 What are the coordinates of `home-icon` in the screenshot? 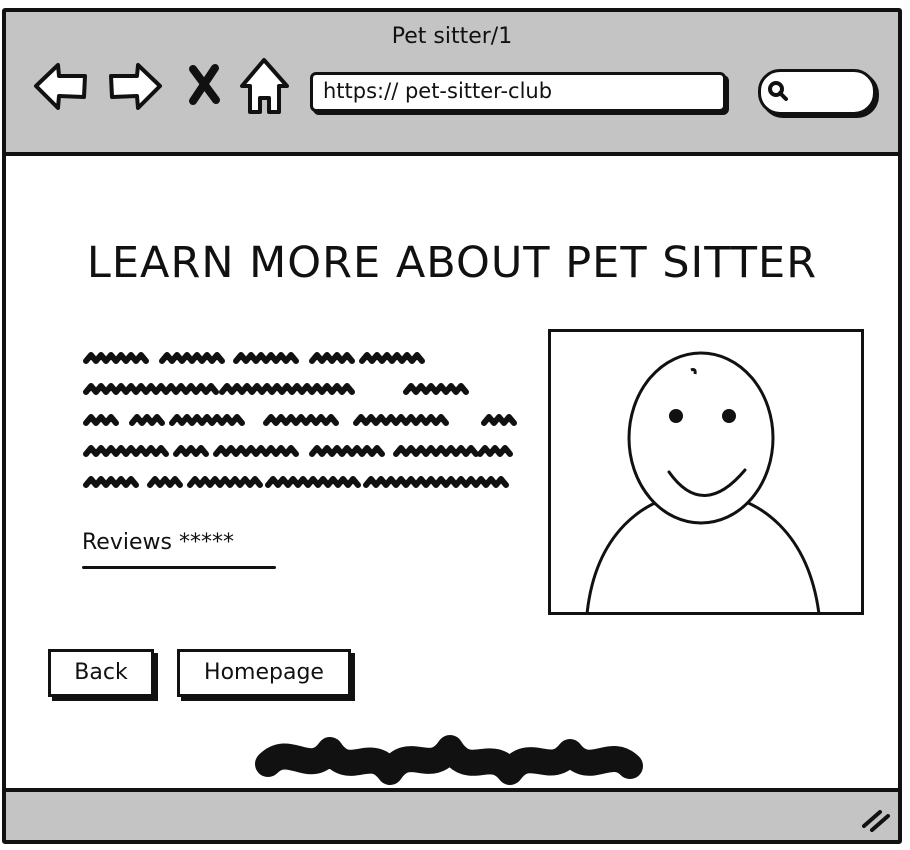 It's located at (265, 85).